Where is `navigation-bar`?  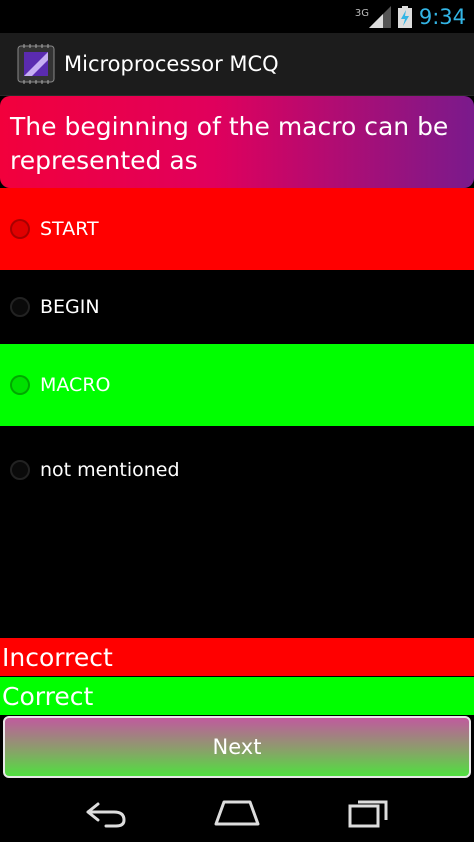
navigation-bar is located at coordinates (237, 811).